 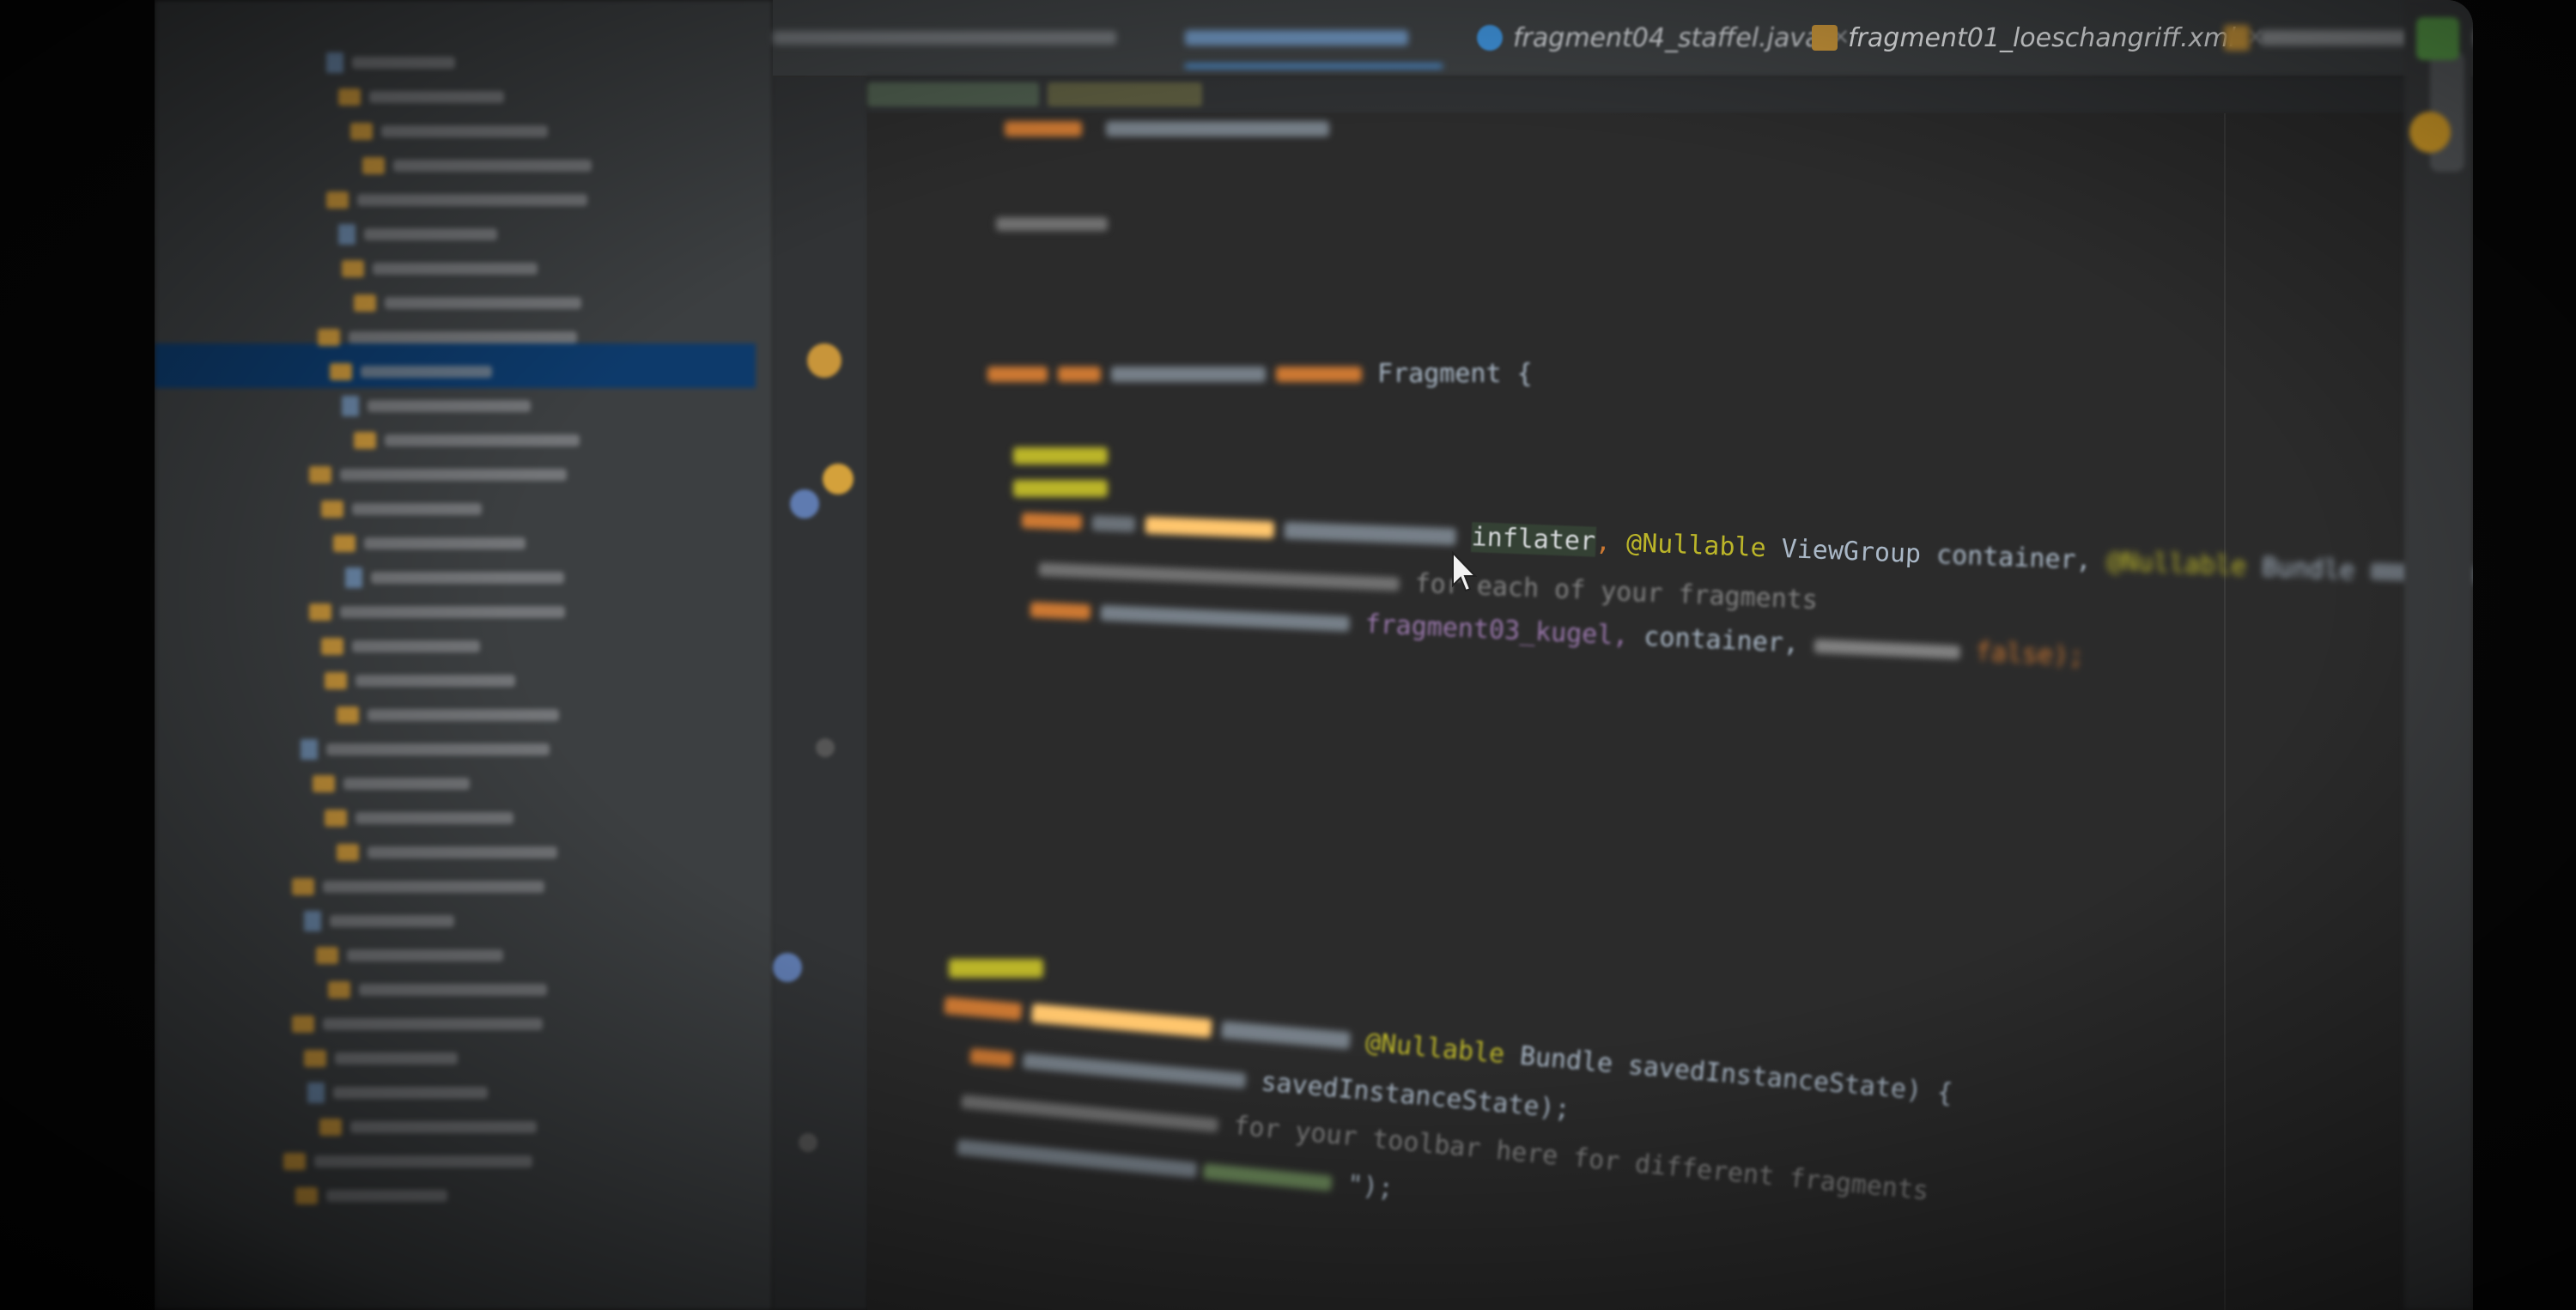 What do you see at coordinates (1667, 37) in the screenshot?
I see `tab-label: fragment04_staffel.java` at bounding box center [1667, 37].